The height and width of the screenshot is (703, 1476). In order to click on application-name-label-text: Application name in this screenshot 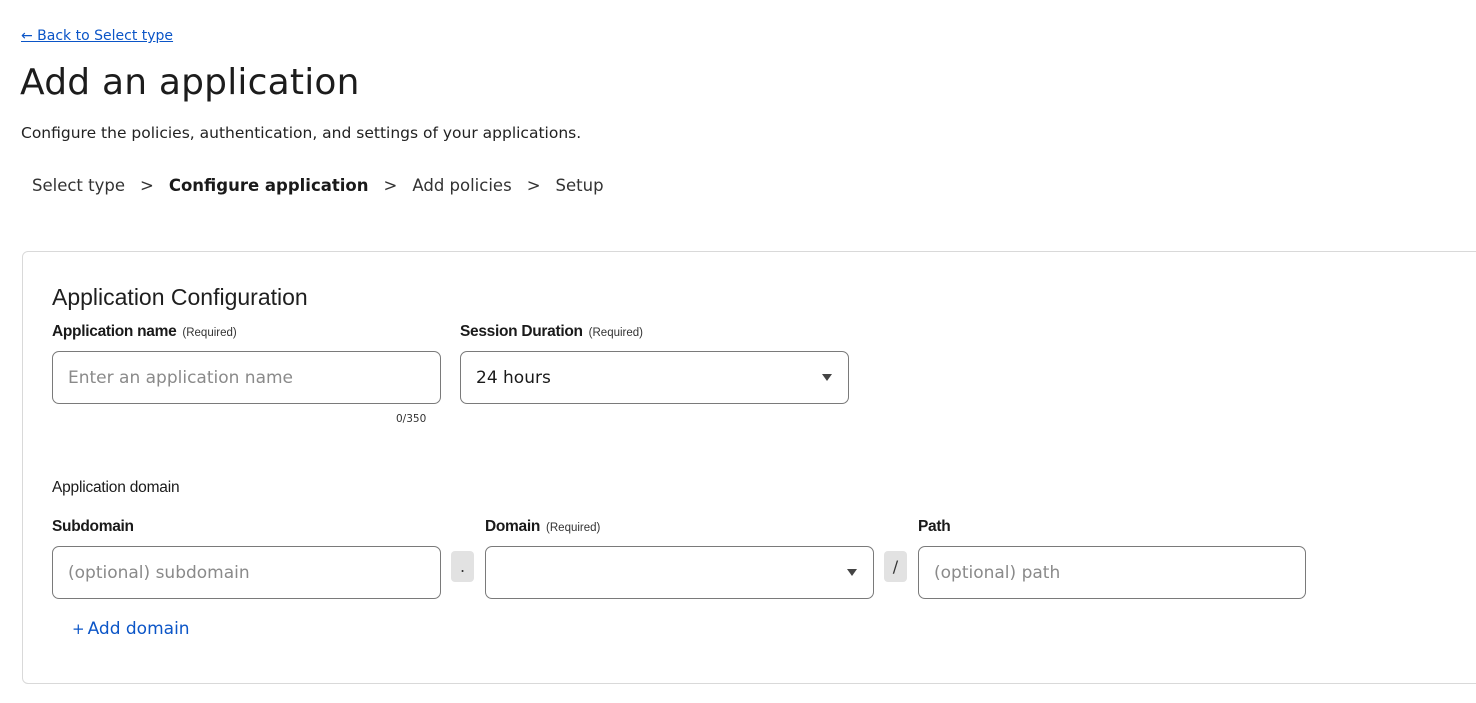, I will do `click(114, 331)`.